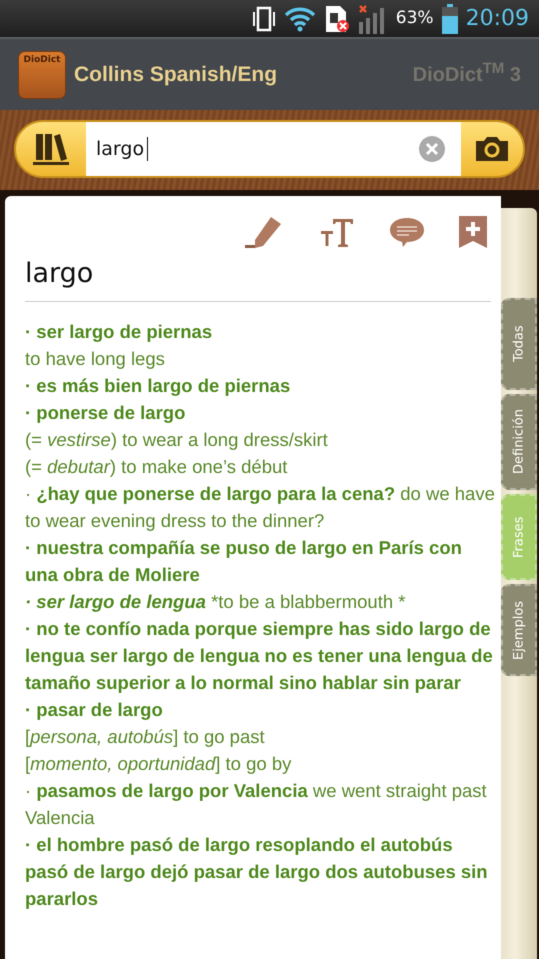 The image size is (539, 959). What do you see at coordinates (337, 18) in the screenshot?
I see `sim-card-icon` at bounding box center [337, 18].